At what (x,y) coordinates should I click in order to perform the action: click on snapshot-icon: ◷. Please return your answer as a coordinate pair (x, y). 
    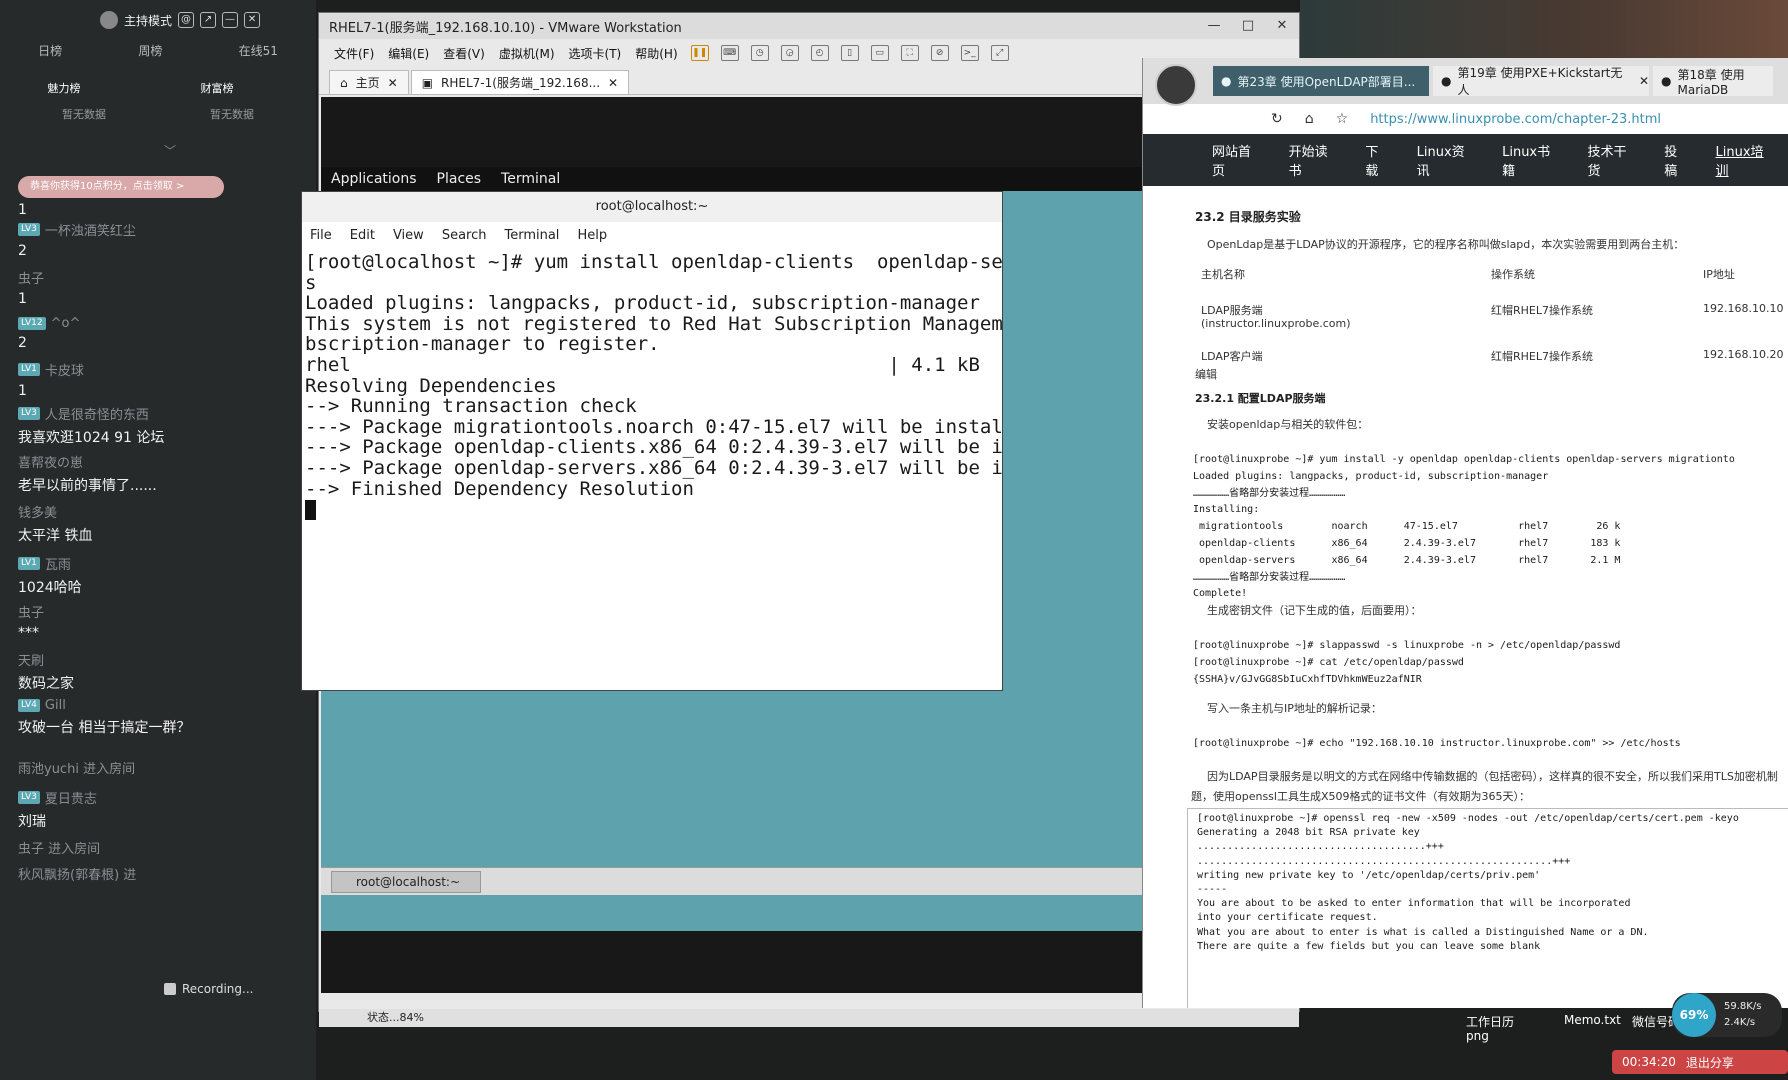
    Looking at the image, I should click on (759, 53).